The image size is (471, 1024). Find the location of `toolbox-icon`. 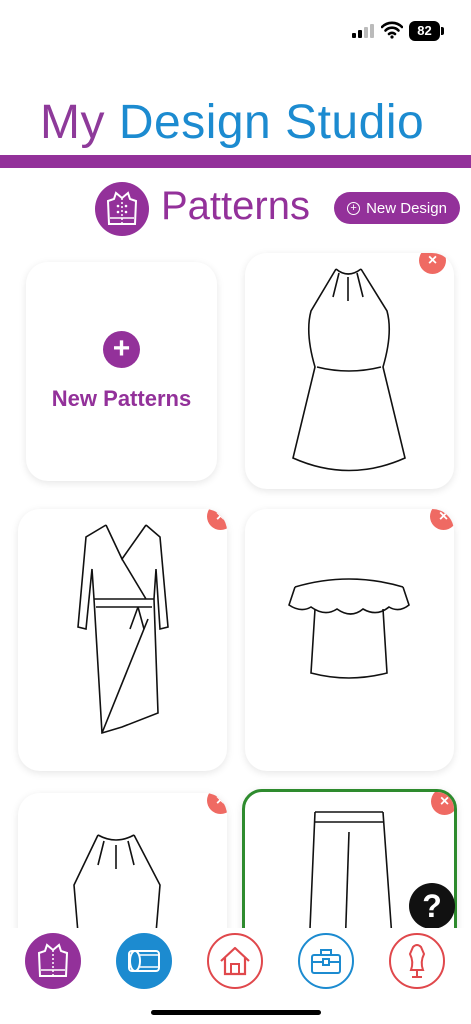

toolbox-icon is located at coordinates (326, 961).